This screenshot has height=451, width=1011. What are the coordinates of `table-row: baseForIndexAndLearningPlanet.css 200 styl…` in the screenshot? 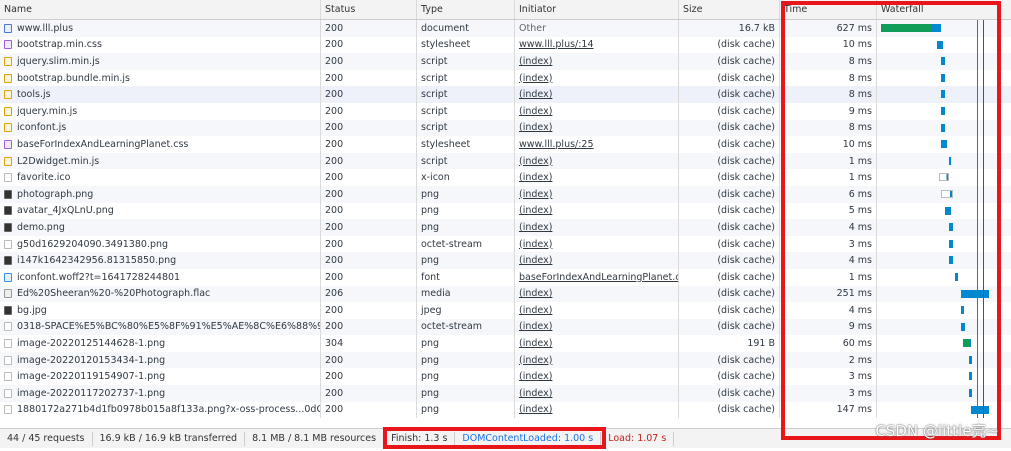 It's located at (505, 144).